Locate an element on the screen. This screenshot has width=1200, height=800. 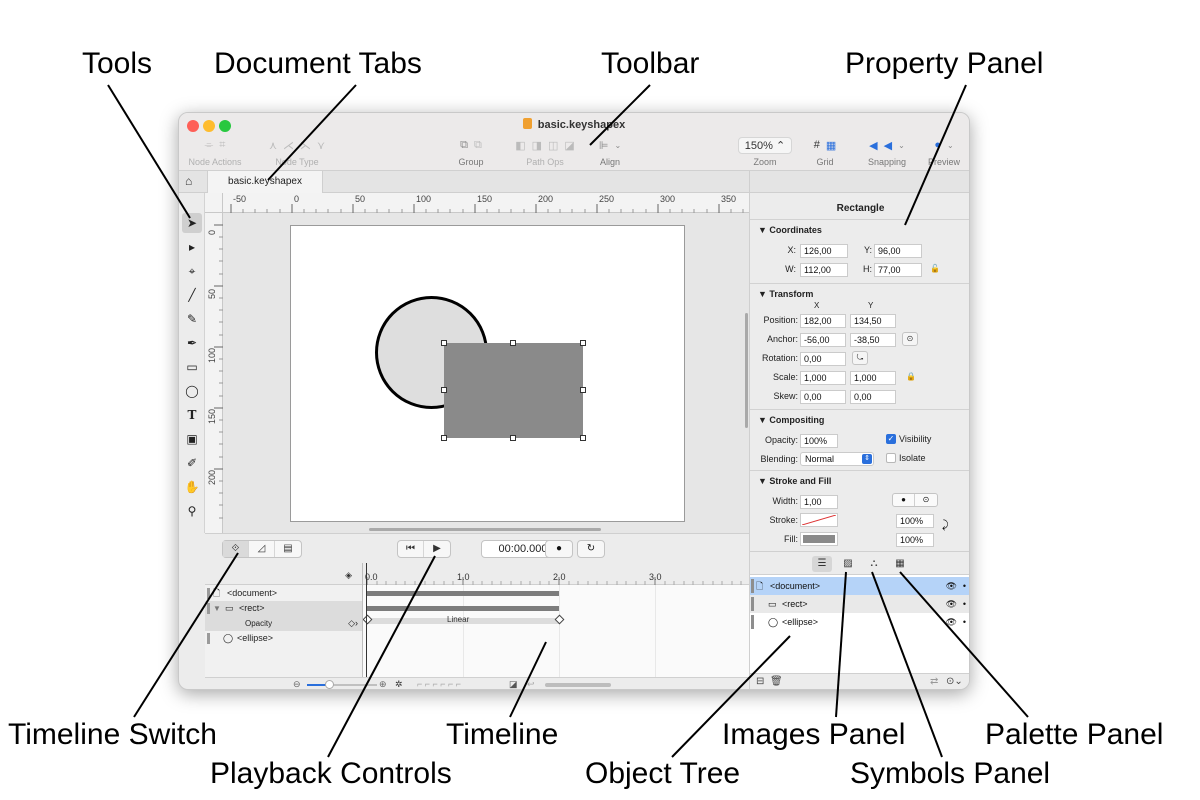
easing-preset-icons: ⌐ ⌐ ⌐ ⌐ ⌐ ⌐ is located at coordinates (439, 683).